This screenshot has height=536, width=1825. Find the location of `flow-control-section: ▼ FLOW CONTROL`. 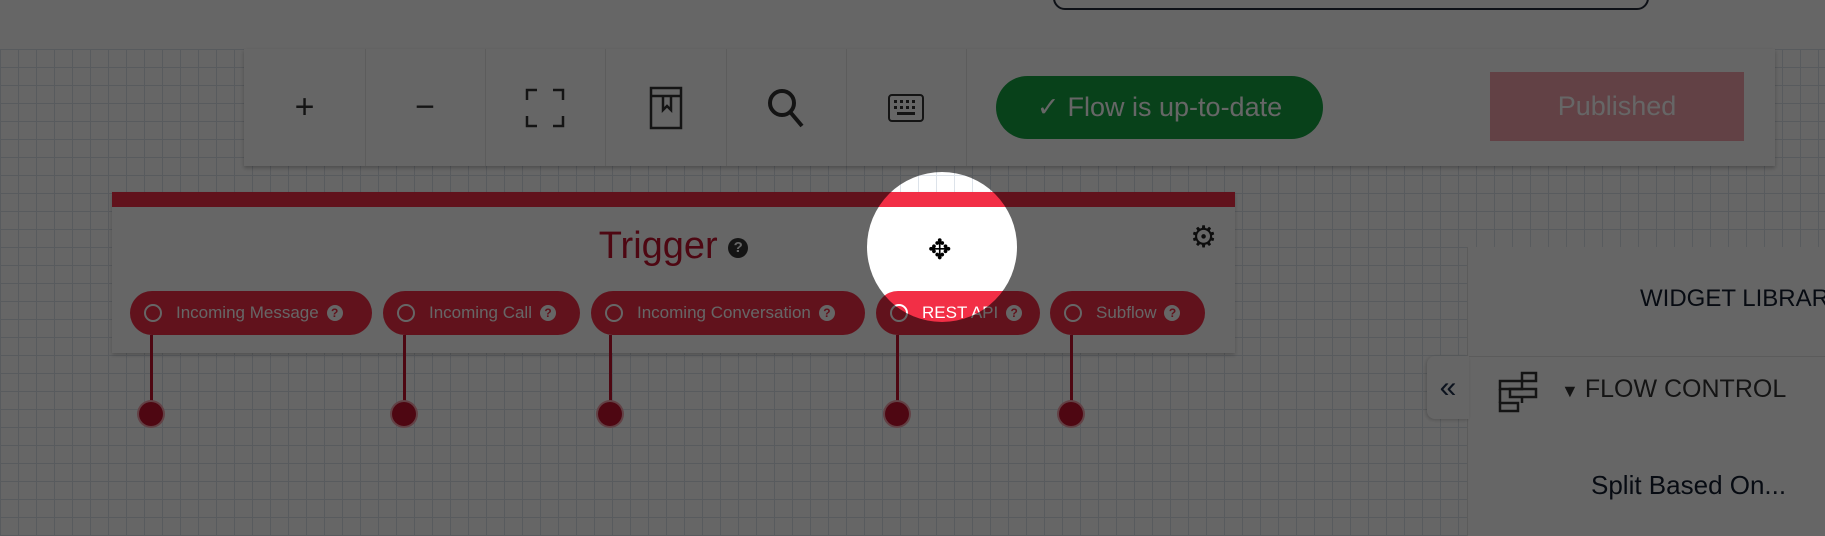

flow-control-section: ▼ FLOW CONTROL is located at coordinates (1646, 388).